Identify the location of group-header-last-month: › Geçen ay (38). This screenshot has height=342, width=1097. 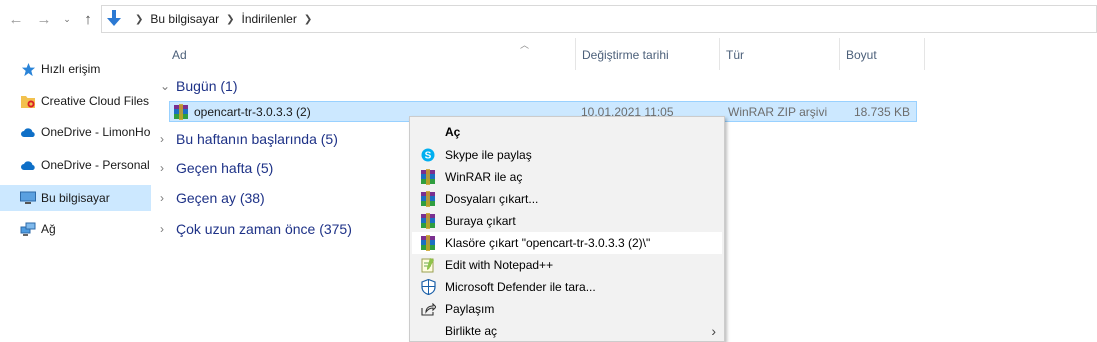
(212, 198).